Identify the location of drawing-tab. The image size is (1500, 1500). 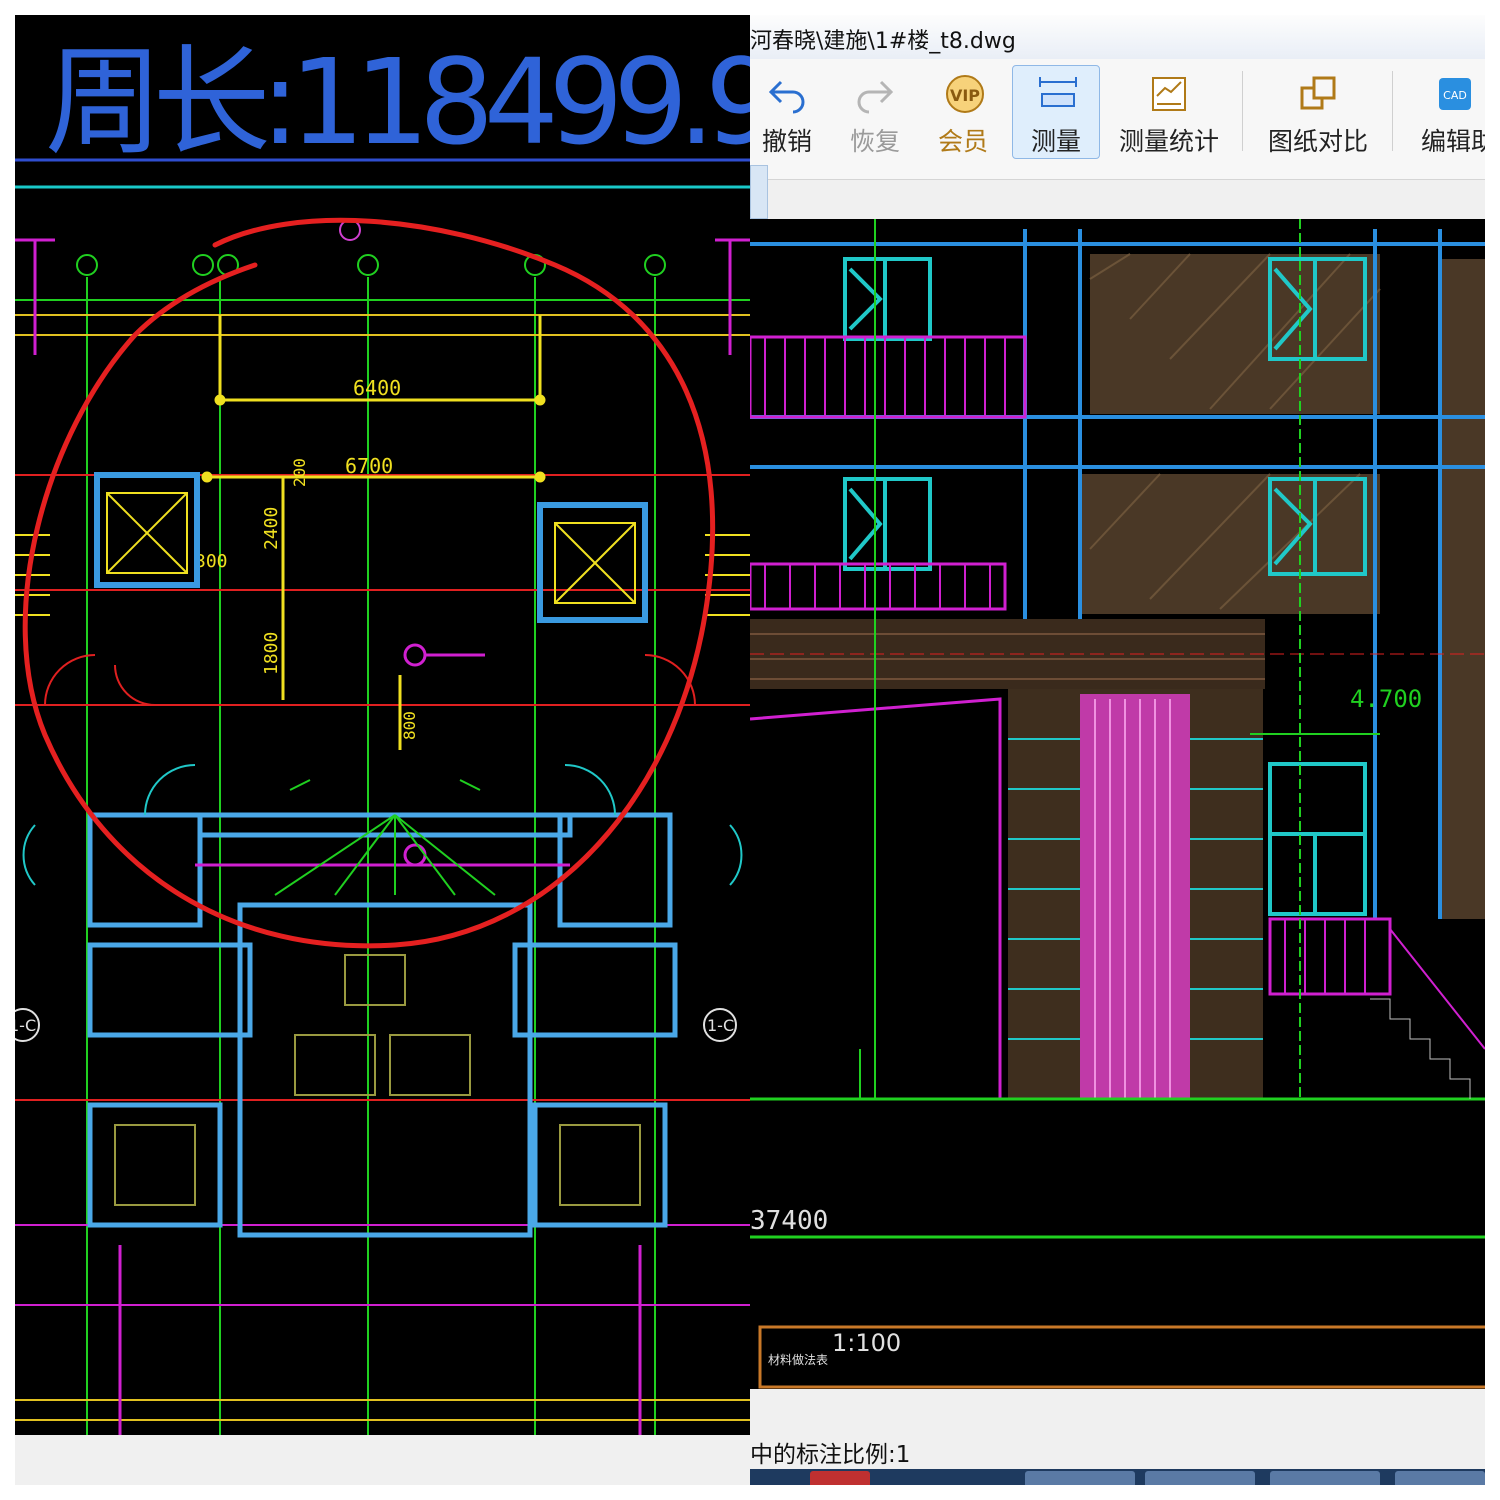
(759, 192).